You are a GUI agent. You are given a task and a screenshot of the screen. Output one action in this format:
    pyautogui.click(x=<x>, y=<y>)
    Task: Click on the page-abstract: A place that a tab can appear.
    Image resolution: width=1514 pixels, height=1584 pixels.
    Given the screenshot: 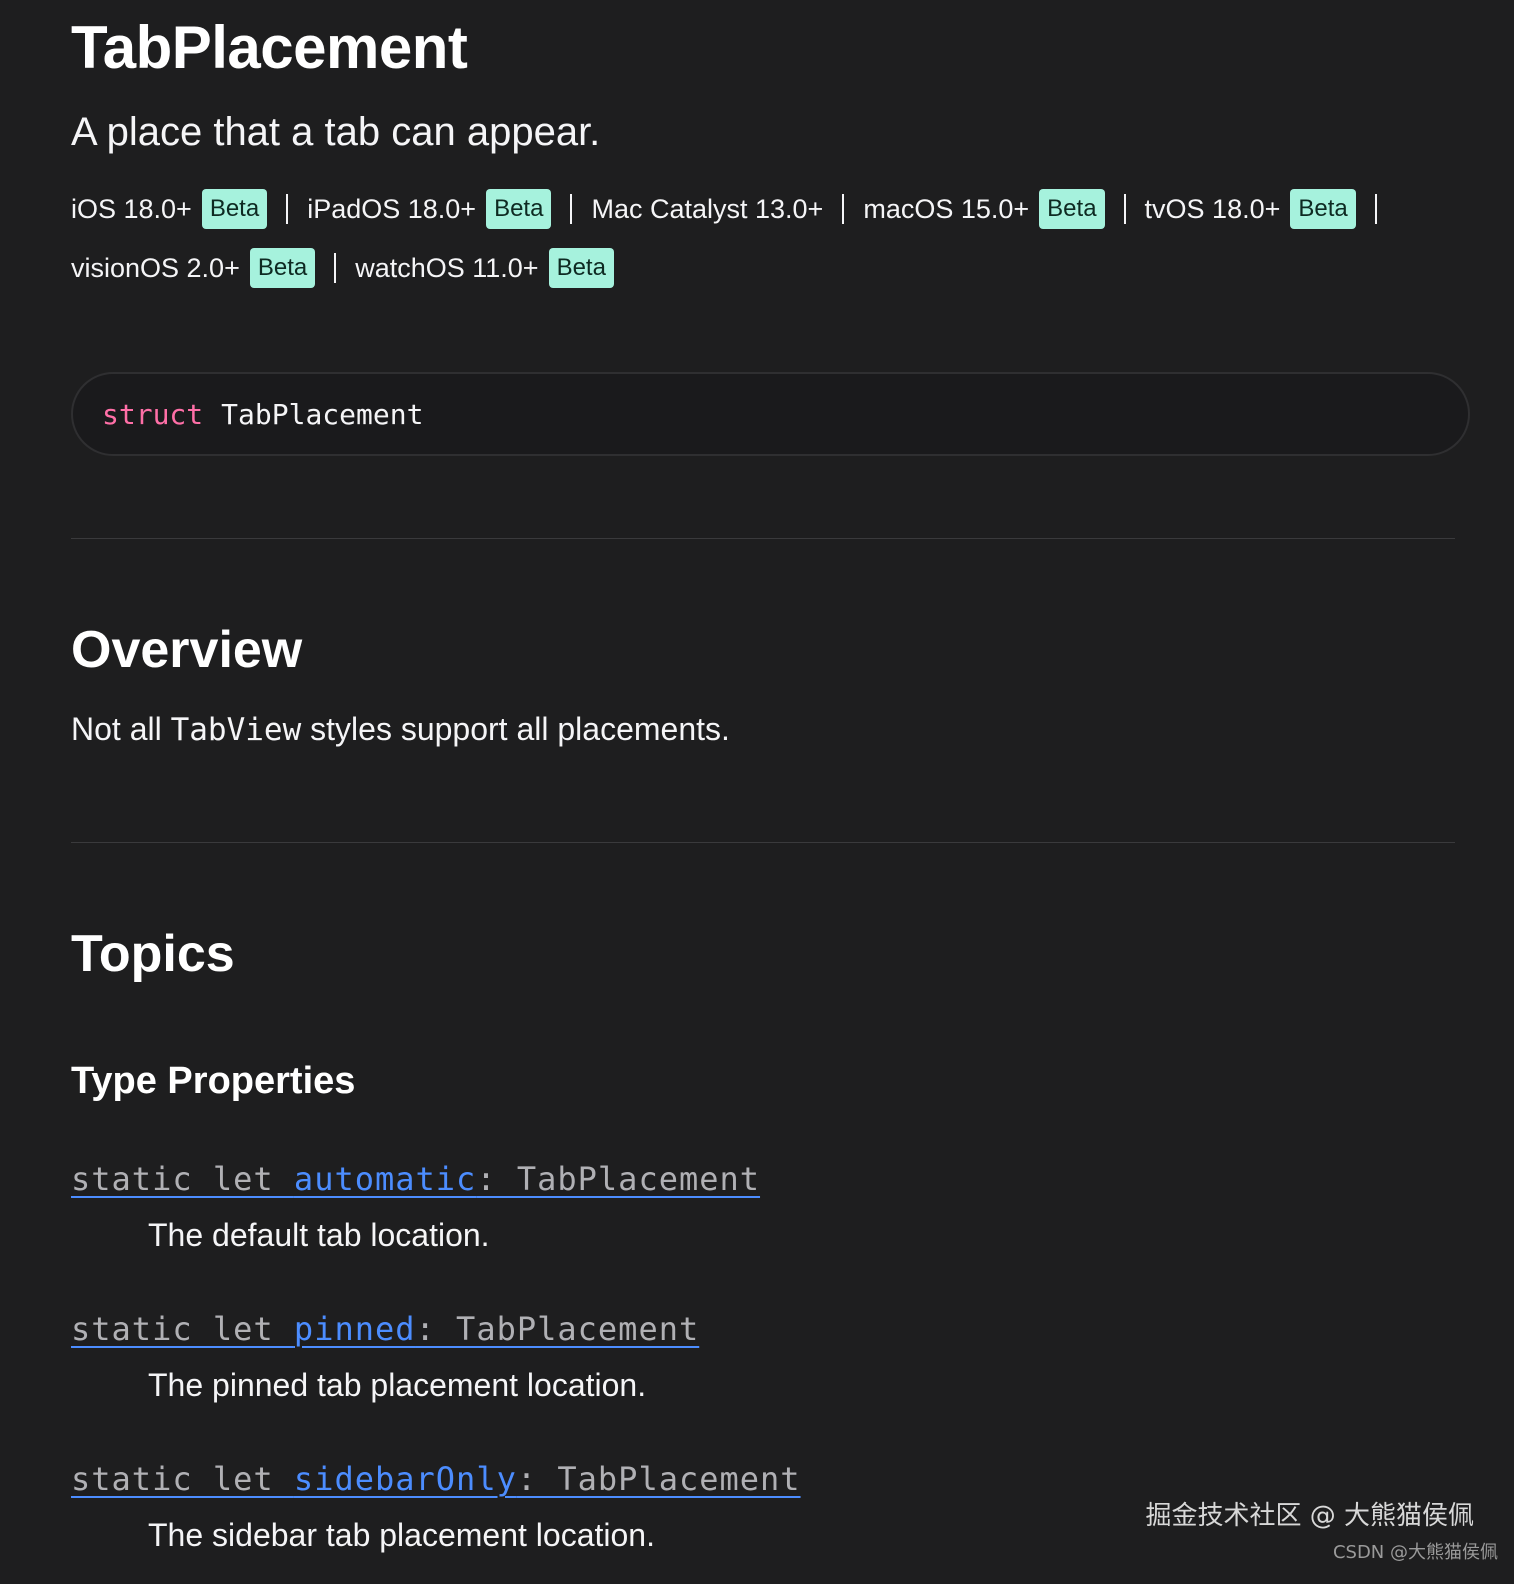 What is the action you would take?
    pyautogui.click(x=336, y=132)
    